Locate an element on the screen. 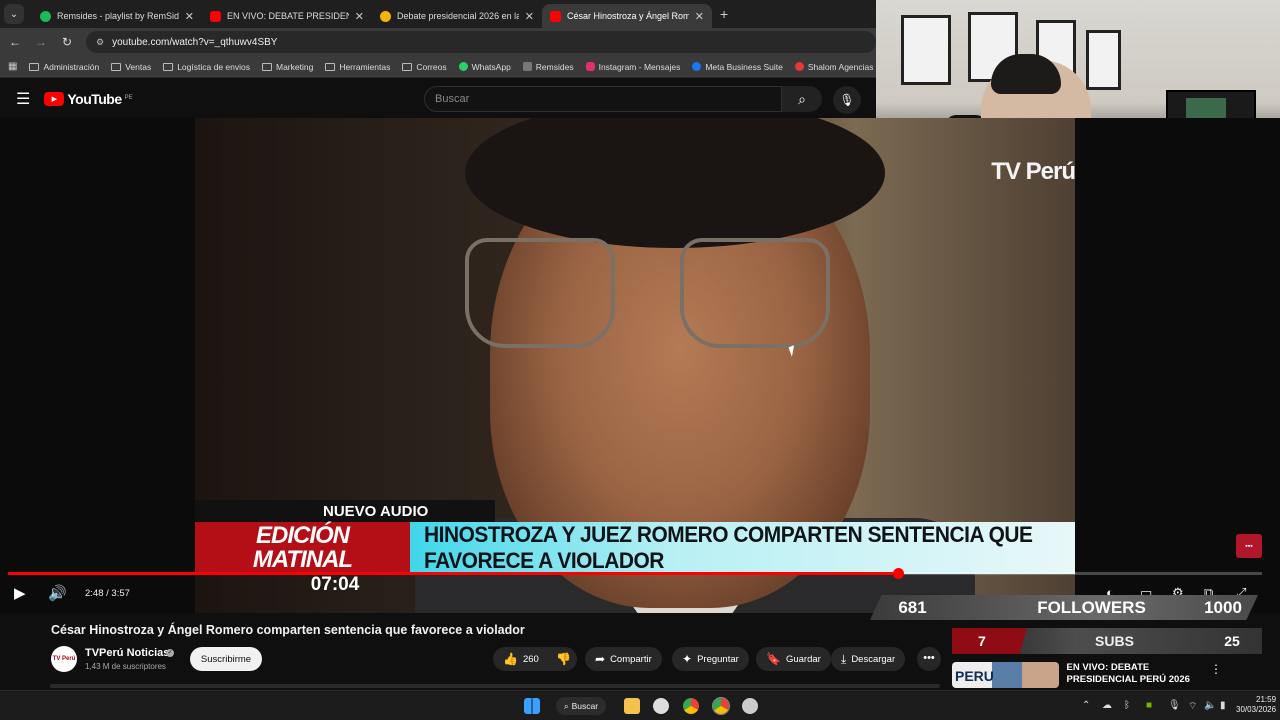 The width and height of the screenshot is (1280, 720). horizontal-scrollbar is located at coordinates (495, 686).